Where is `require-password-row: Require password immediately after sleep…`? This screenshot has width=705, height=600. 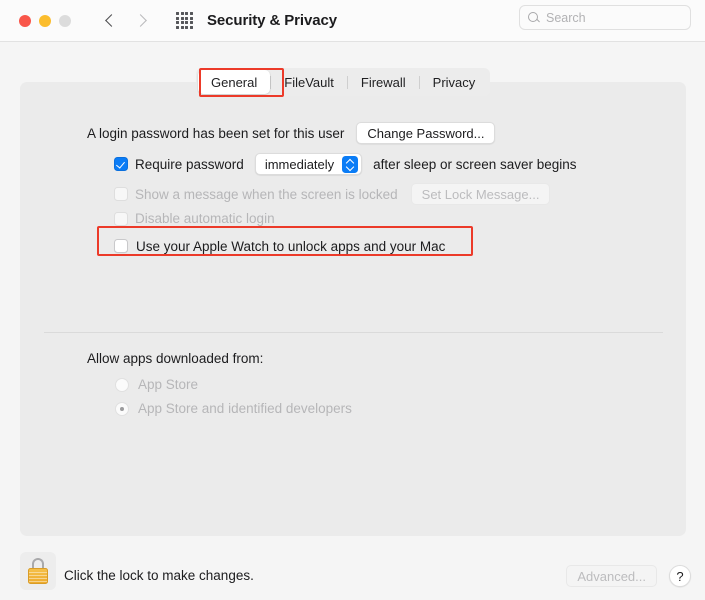
require-password-row: Require password immediately after sleep… is located at coordinates (345, 164).